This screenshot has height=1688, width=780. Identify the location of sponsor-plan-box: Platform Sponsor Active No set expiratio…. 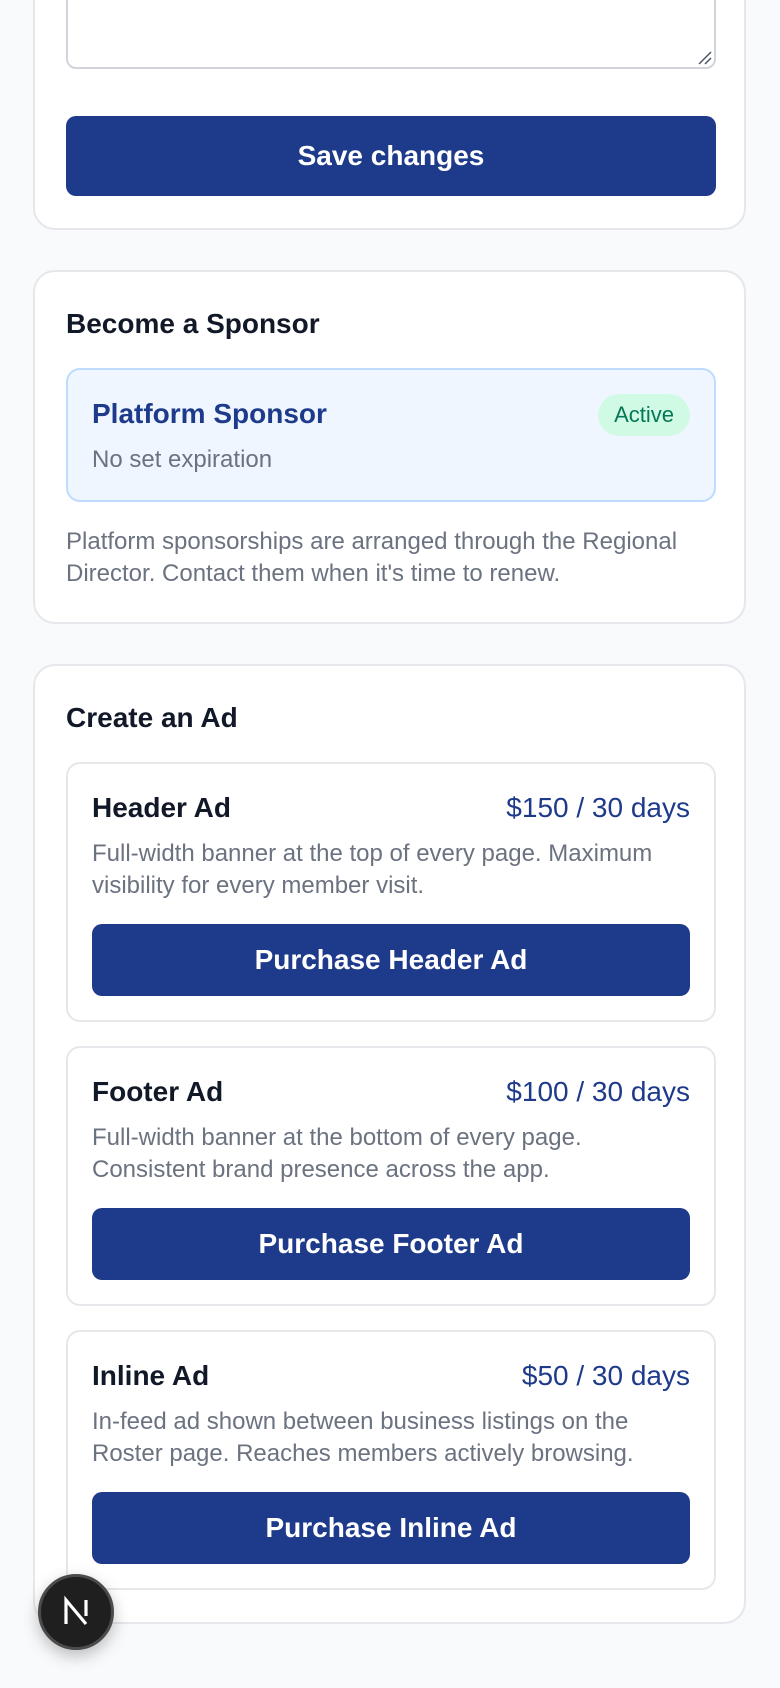
(391, 435).